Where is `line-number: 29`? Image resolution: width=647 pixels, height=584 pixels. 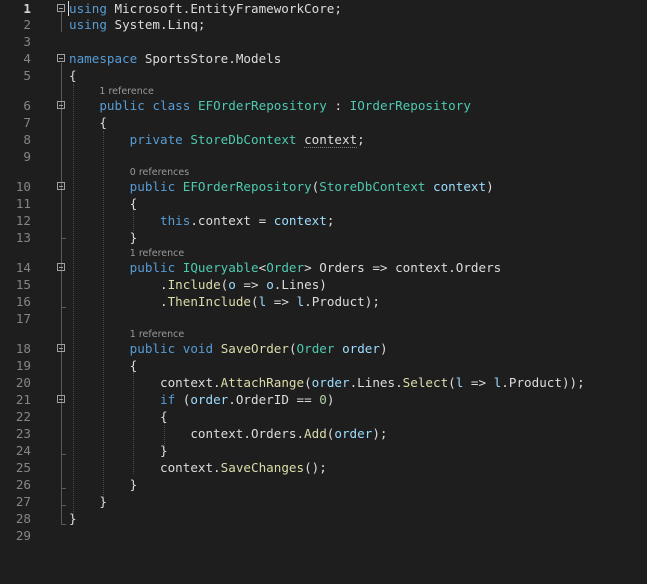 line-number: 29 is located at coordinates (23, 535).